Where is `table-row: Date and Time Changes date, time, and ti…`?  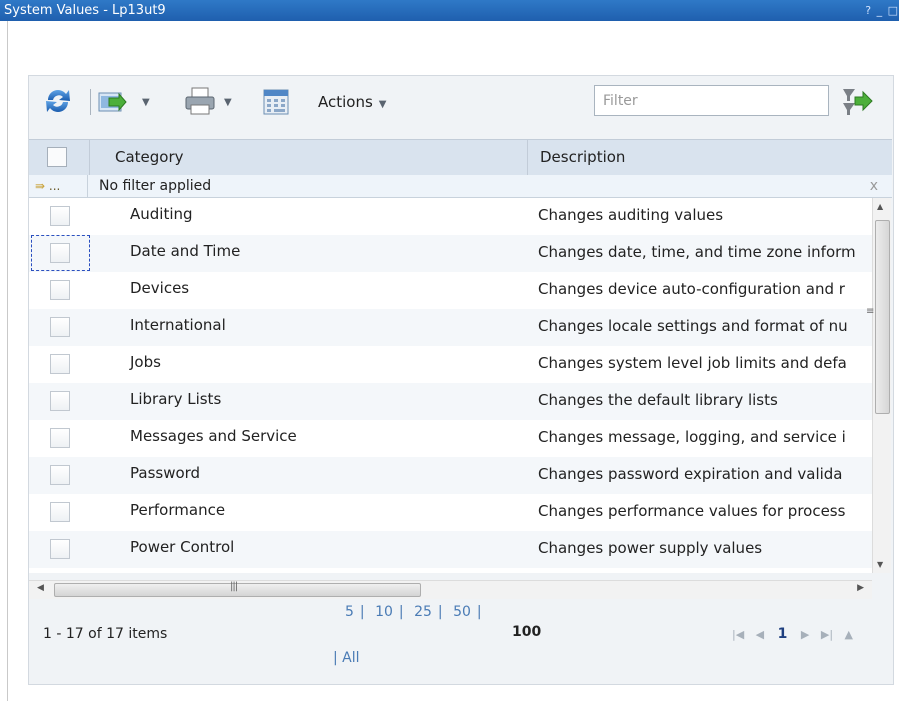
table-row: Date and Time Changes date, time, and ti… is located at coordinates (450, 253).